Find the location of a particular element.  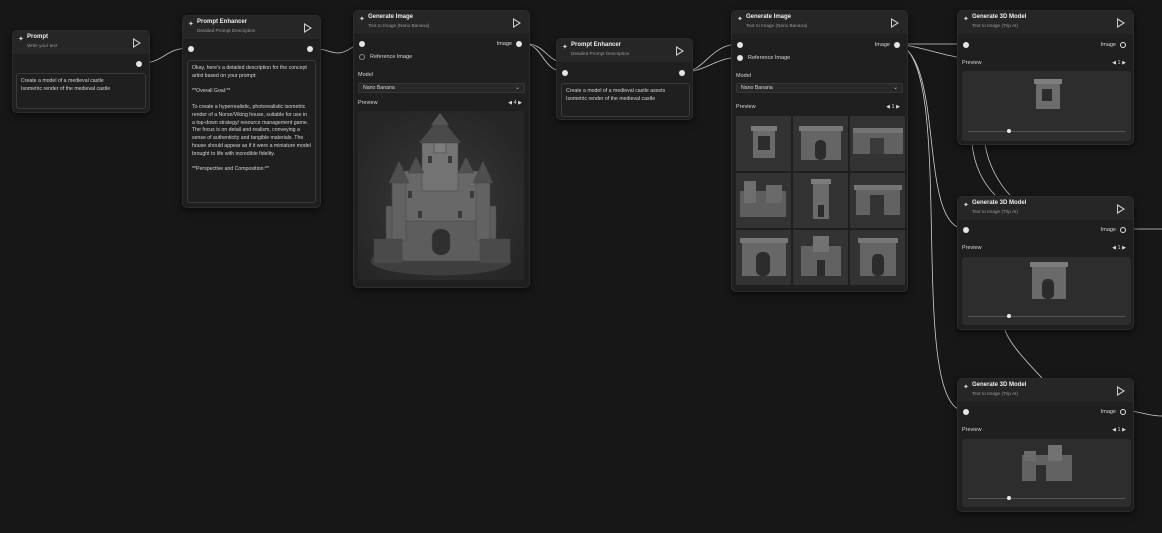

chevron-down-icon: ⌄ is located at coordinates (895, 88).